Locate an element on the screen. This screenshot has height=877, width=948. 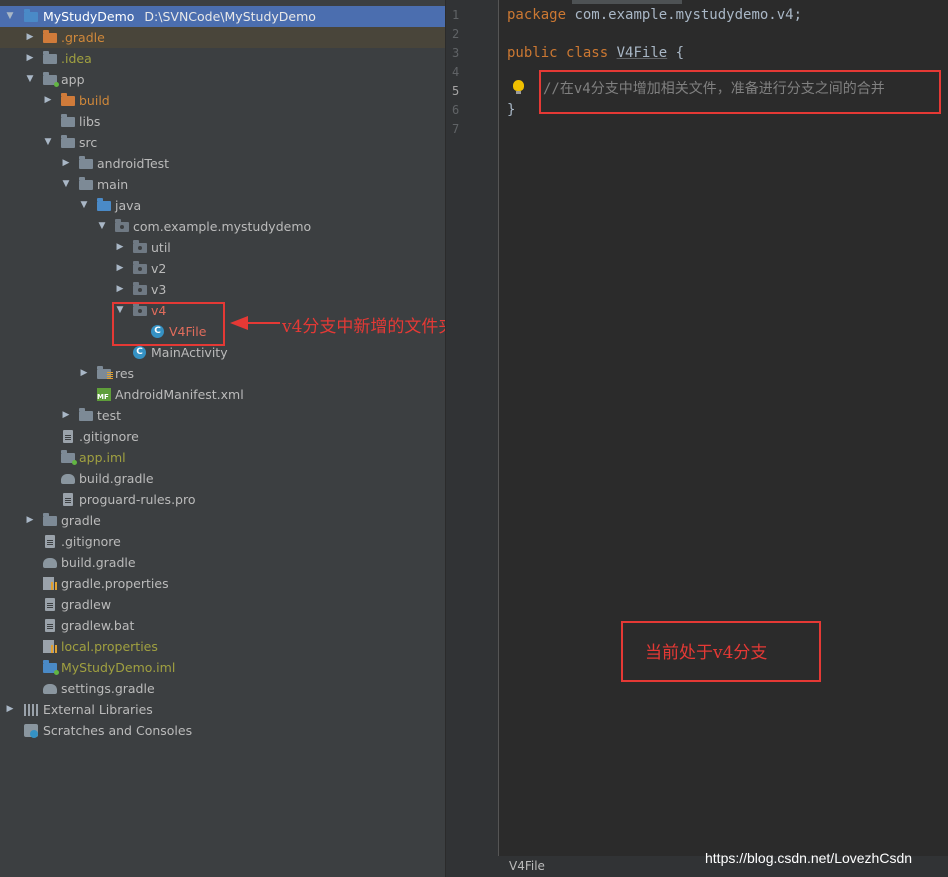
code-line-1: package com.example.mystudydemo.v4; is located at coordinates (654, 15).